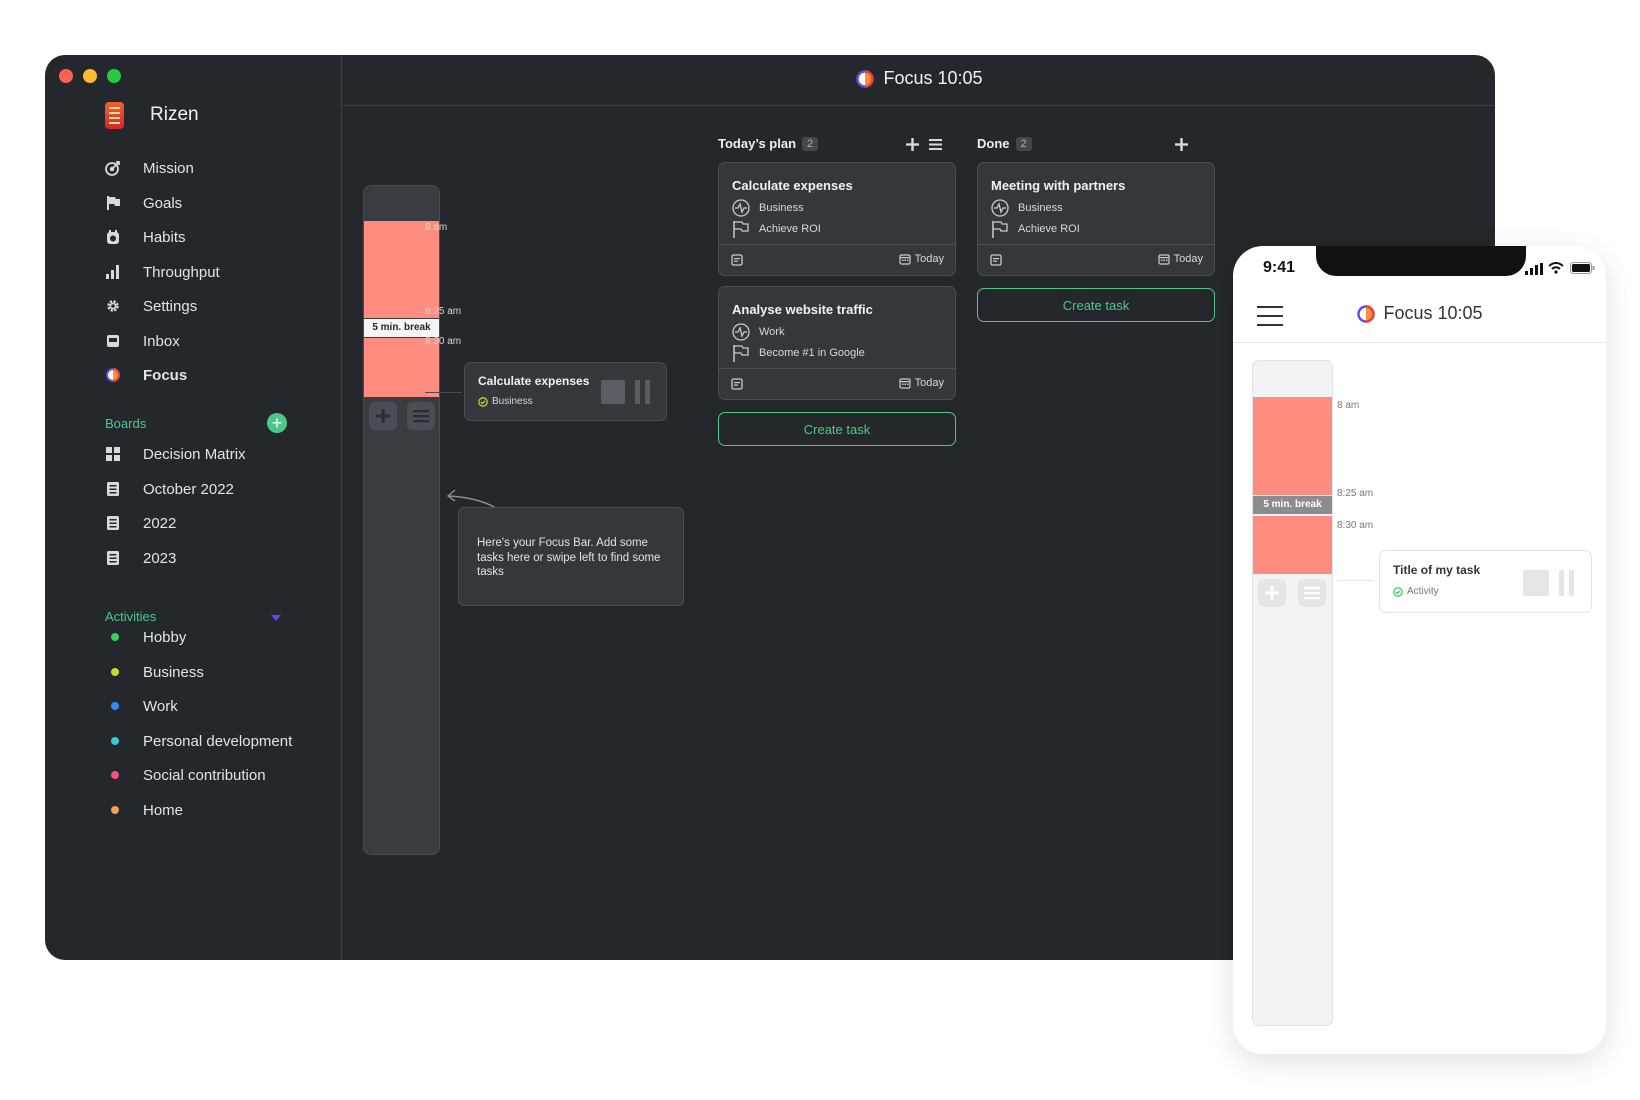 The height and width of the screenshot is (1100, 1640). I want to click on connector-line, so click(443, 392).